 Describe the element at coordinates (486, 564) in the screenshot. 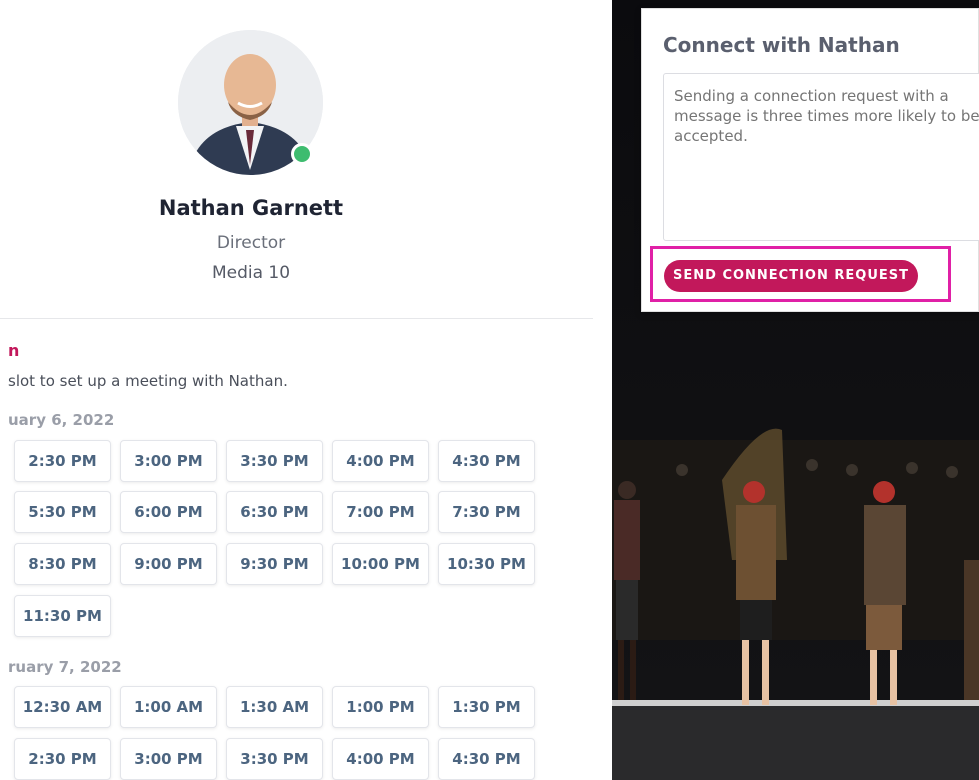

I see `time-slot: 10:30 PM` at that location.